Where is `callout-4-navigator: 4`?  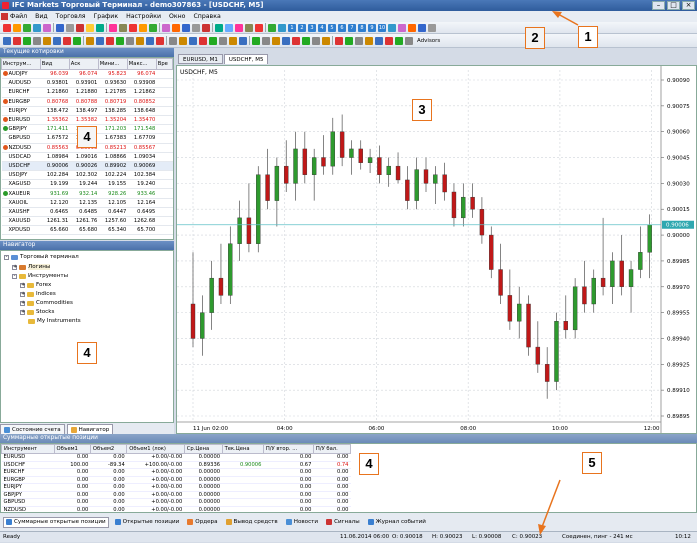
callout-4-navigator: 4 is located at coordinates (87, 353).